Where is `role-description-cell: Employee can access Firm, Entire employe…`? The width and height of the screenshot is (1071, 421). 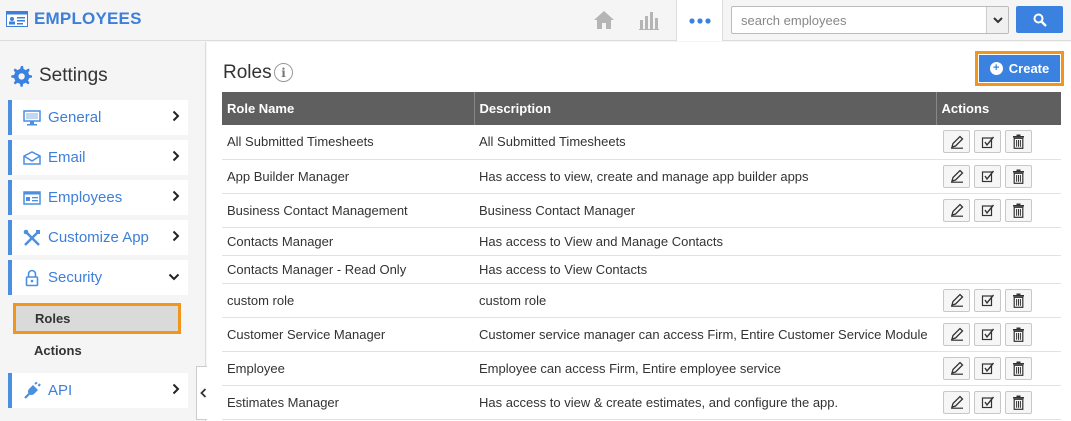
role-description-cell: Employee can access Firm, Entire employe… is located at coordinates (705, 368).